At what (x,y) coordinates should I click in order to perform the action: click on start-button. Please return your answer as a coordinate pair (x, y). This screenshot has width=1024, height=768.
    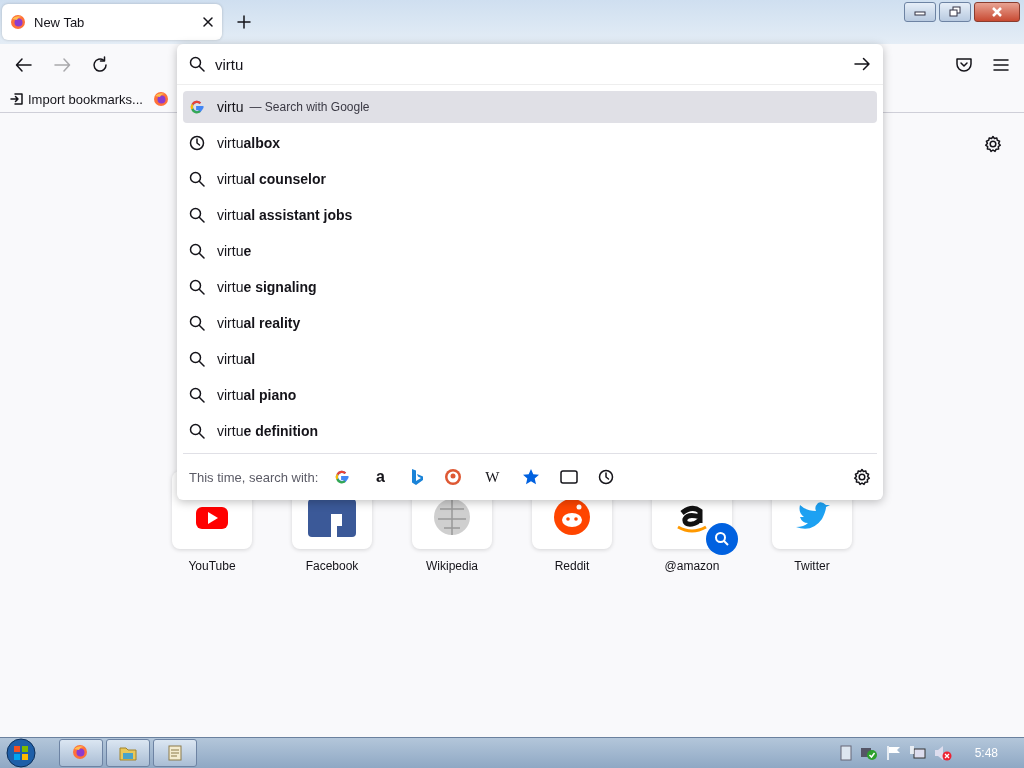
    Looking at the image, I should click on (21, 753).